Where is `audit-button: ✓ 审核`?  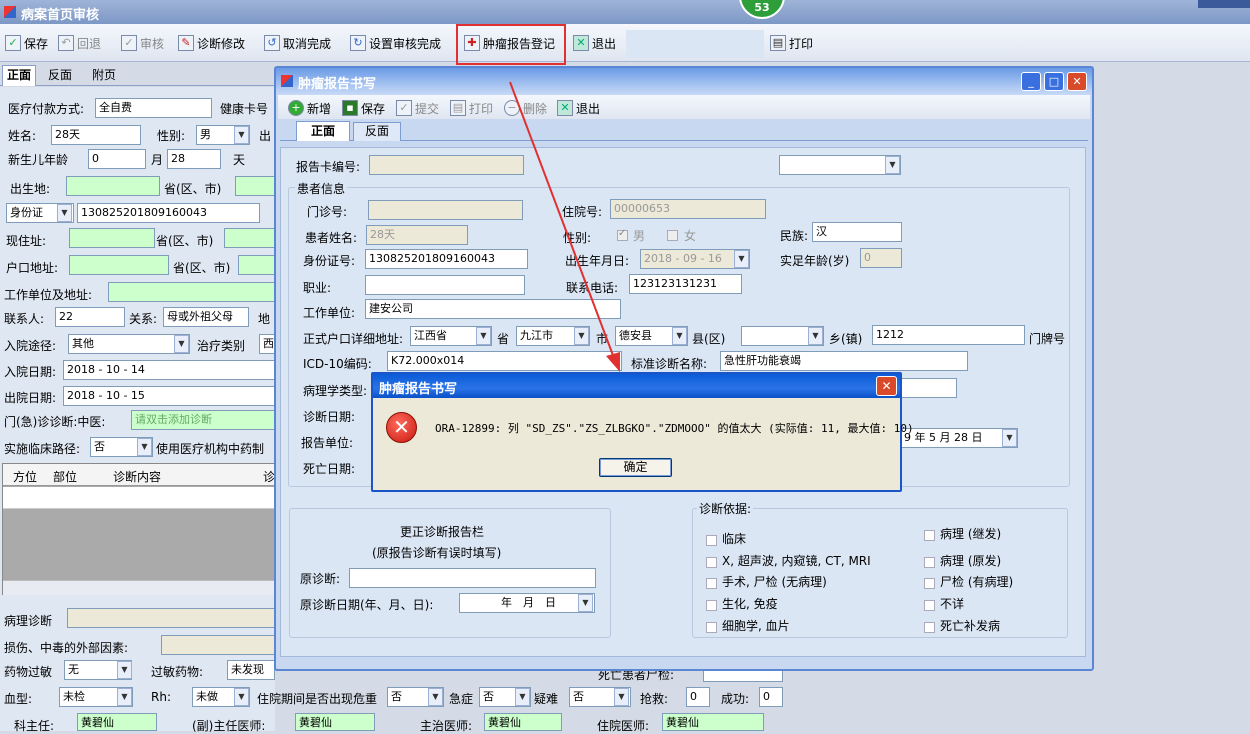 audit-button: ✓ 审核 is located at coordinates (142, 43).